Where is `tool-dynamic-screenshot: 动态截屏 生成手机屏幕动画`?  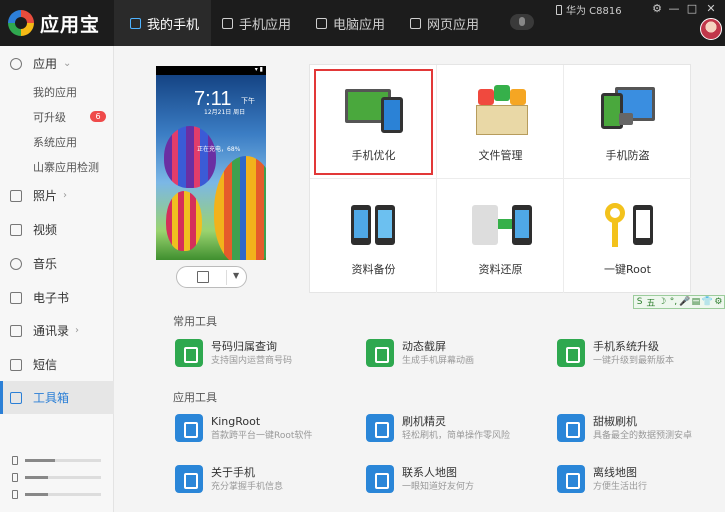 tool-dynamic-screenshot: 动态截屏 生成手机屏幕动画 is located at coordinates (420, 356).